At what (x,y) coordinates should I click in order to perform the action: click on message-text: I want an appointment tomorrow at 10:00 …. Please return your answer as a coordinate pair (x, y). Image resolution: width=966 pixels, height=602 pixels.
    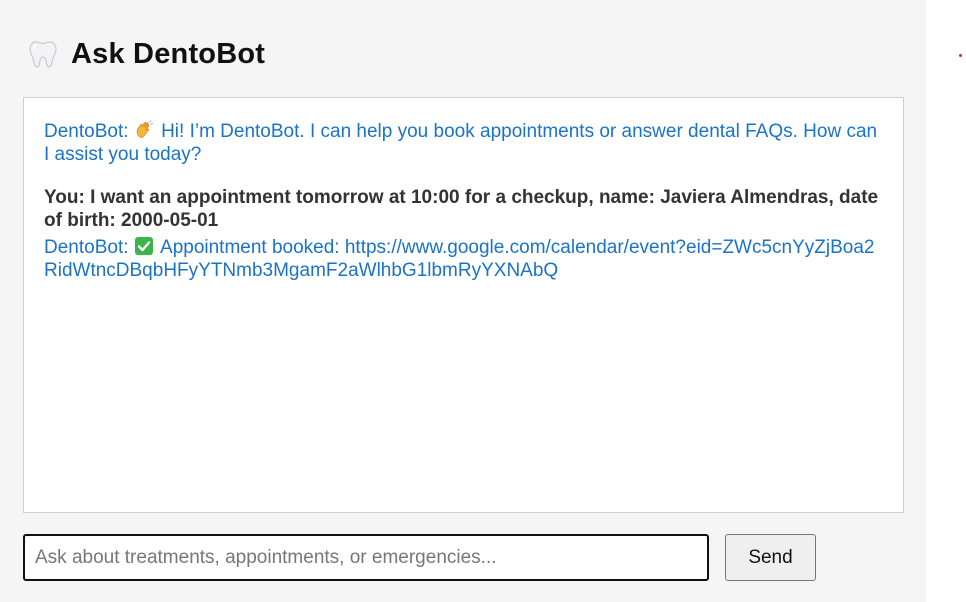
    Looking at the image, I should click on (461, 209).